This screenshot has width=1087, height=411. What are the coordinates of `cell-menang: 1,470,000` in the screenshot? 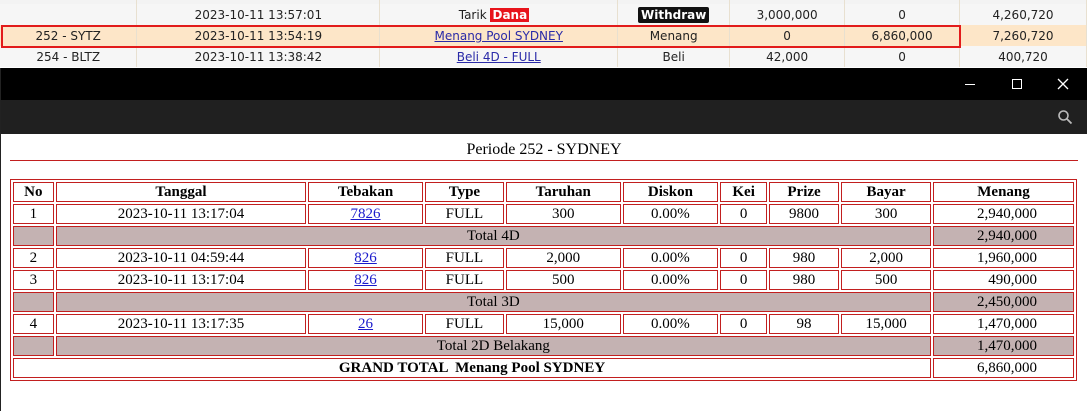 It's located at (1003, 324).